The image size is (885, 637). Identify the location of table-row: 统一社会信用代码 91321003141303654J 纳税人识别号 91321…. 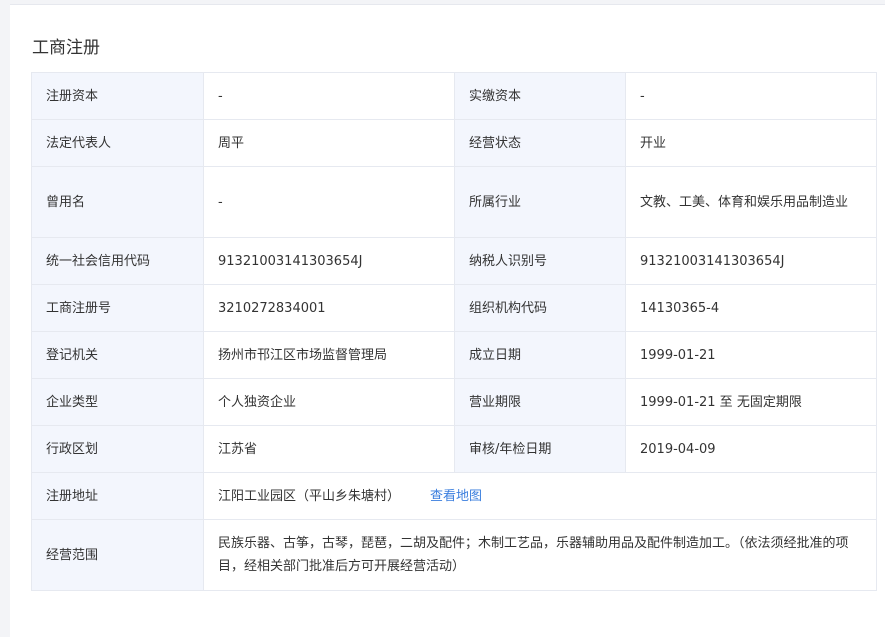
(454, 261).